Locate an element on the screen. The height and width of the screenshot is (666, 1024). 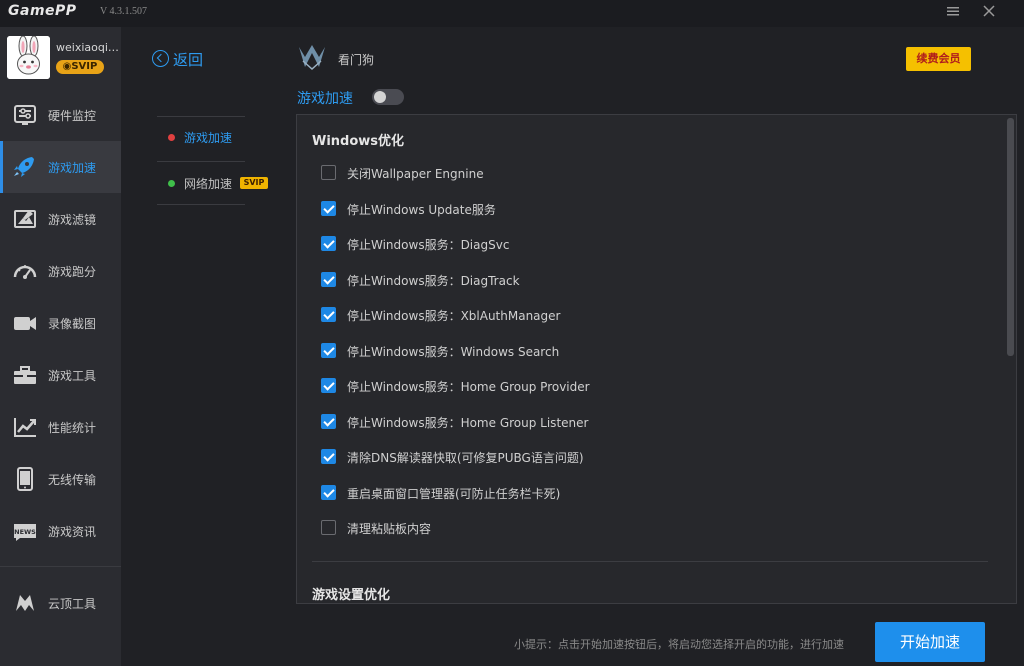
section-divider is located at coordinates (650, 561).